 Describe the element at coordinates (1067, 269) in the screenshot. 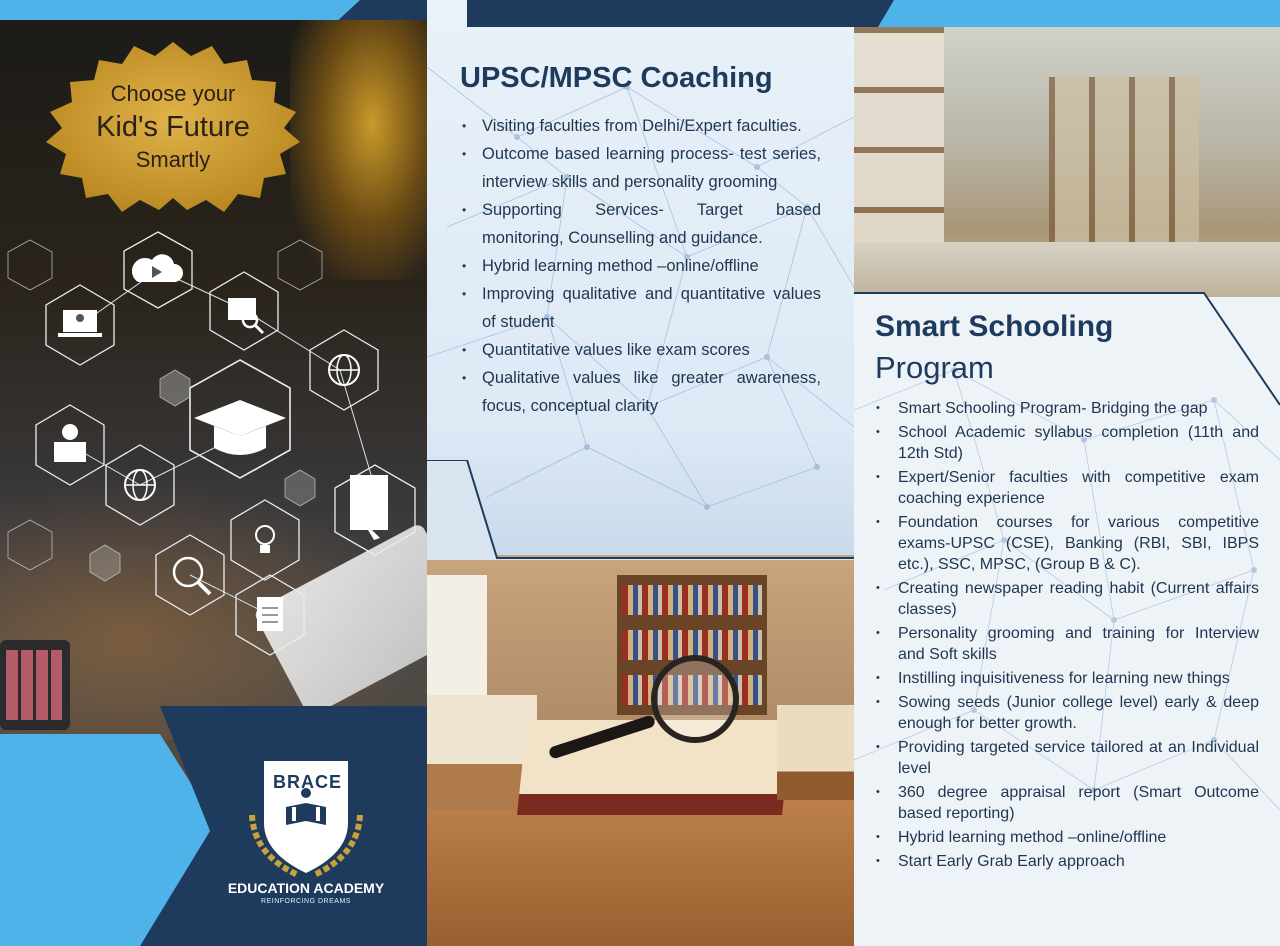

I see `reading-tables` at that location.